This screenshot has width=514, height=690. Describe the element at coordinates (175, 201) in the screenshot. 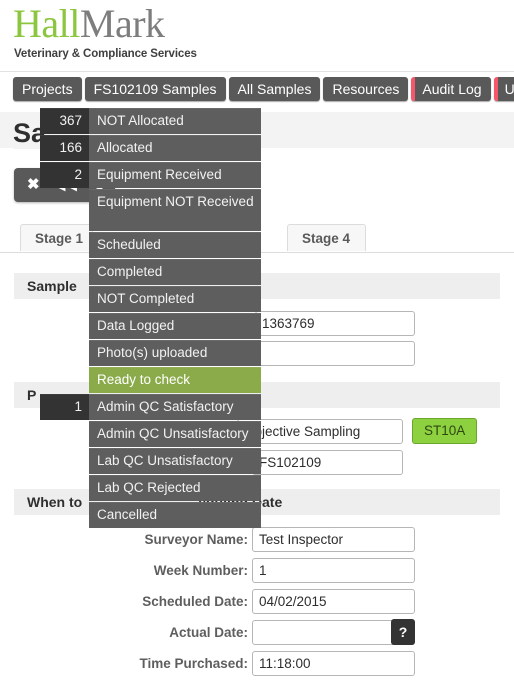

I see `dropdown-item-label: Equipment NOT Received` at that location.